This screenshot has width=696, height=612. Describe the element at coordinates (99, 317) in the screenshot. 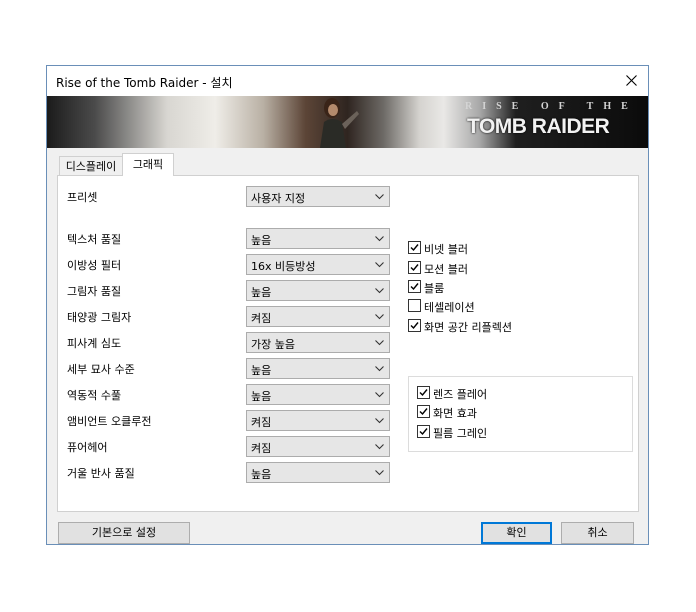

I see `setting-label-sun-shadow: 태양광 그림자` at that location.